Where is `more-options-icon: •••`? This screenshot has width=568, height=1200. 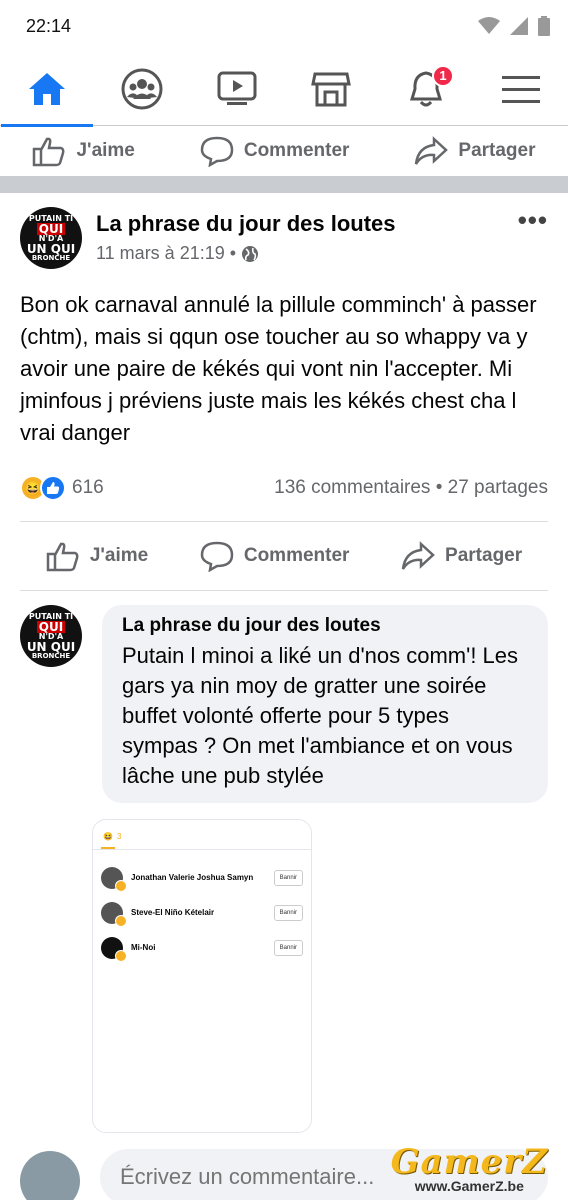 more-options-icon: ••• is located at coordinates (533, 220).